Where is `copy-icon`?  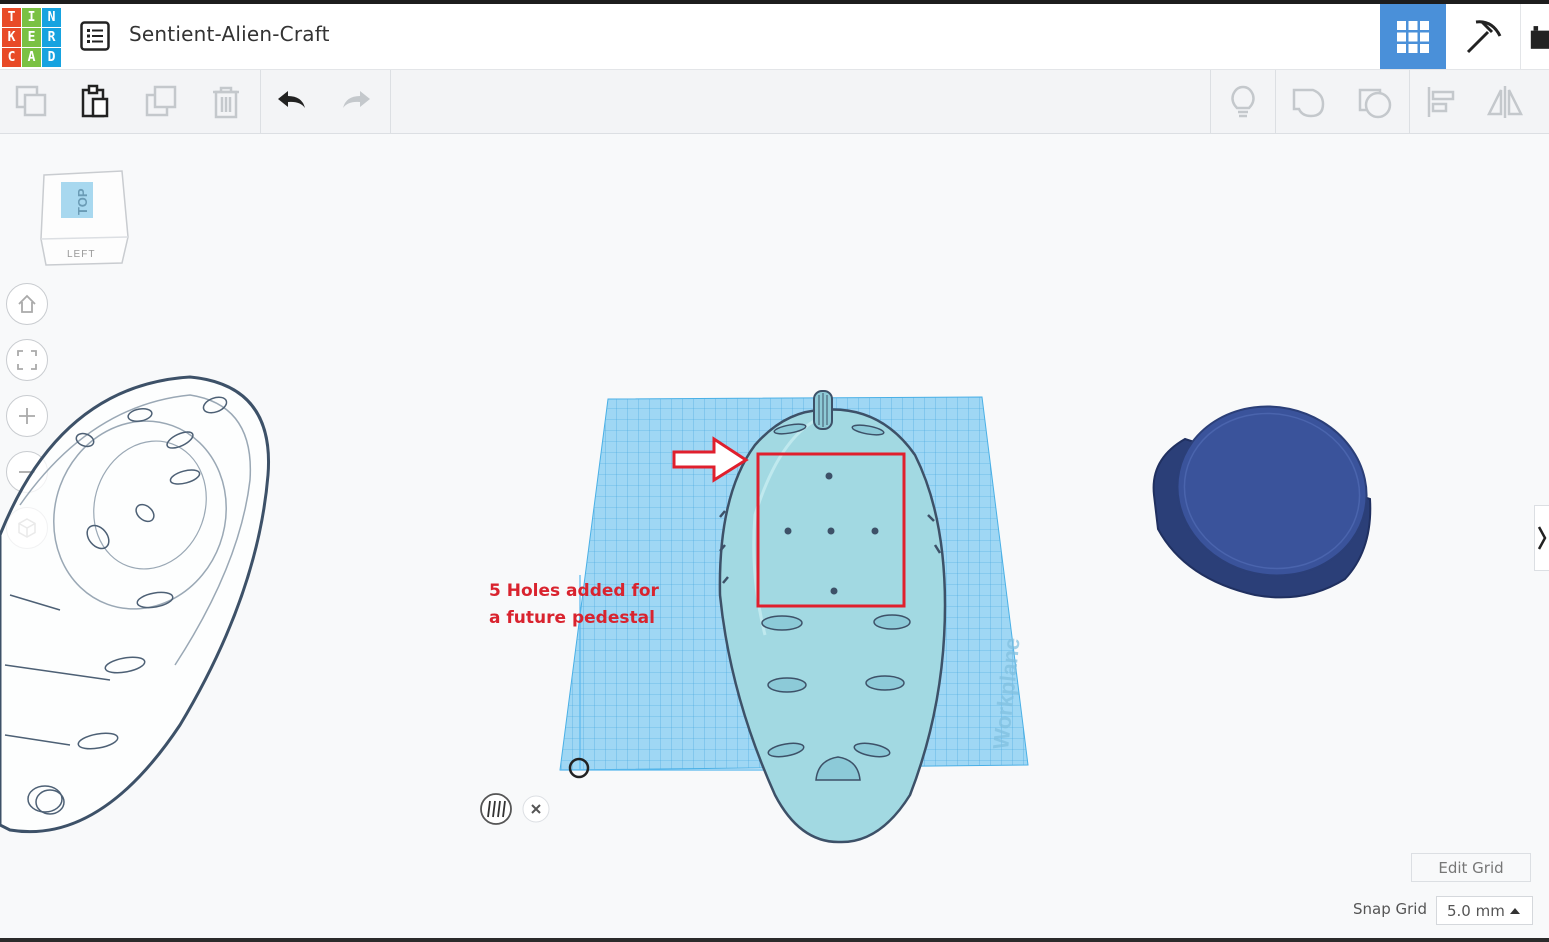
copy-icon is located at coordinates (31, 100).